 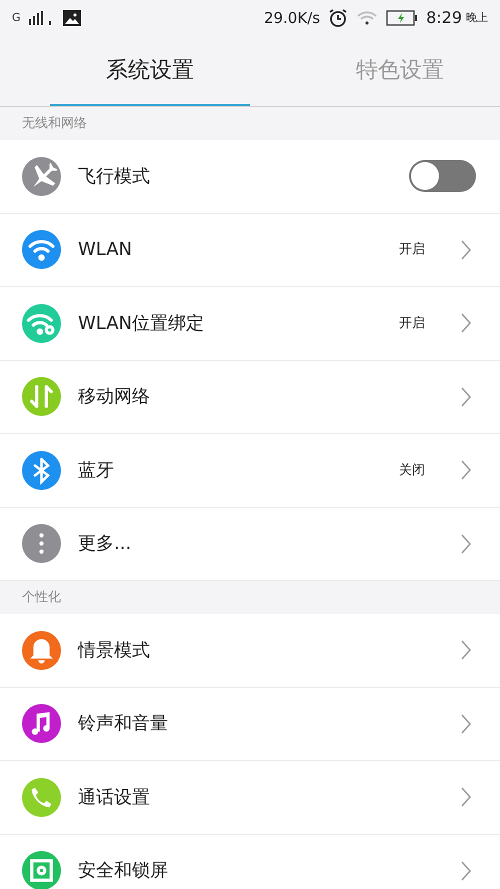 What do you see at coordinates (338, 18) in the screenshot?
I see `alarm-icon` at bounding box center [338, 18].